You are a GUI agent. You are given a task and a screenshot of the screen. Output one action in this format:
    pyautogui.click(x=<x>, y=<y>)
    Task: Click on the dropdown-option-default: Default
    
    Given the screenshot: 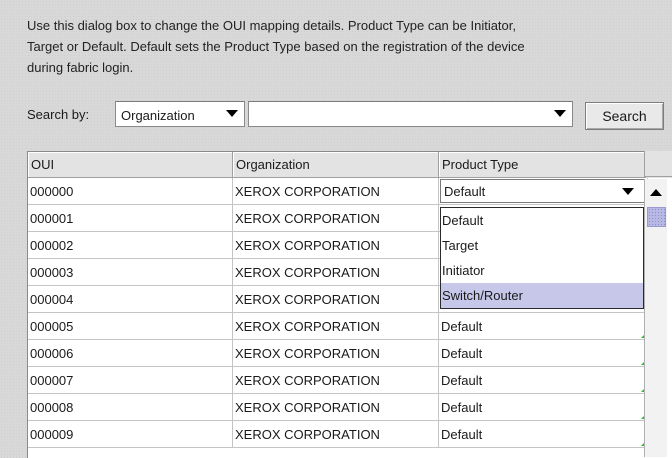 What is the action you would take?
    pyautogui.click(x=542, y=220)
    